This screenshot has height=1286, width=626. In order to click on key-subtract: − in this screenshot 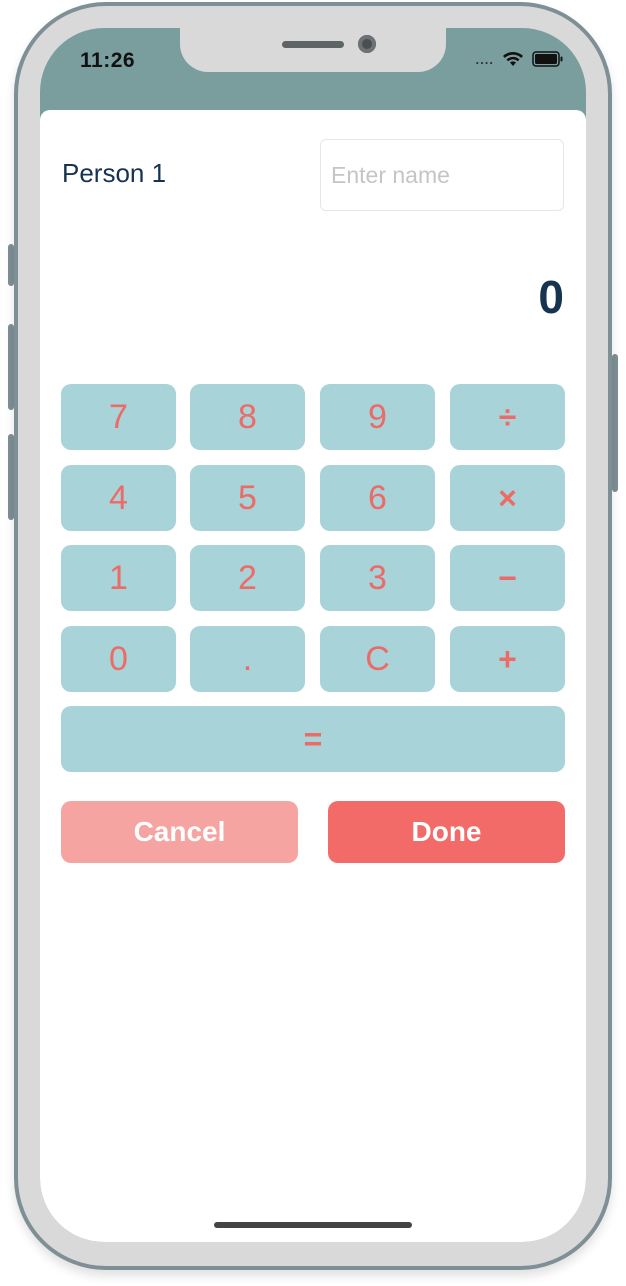, I will do `click(507, 578)`.